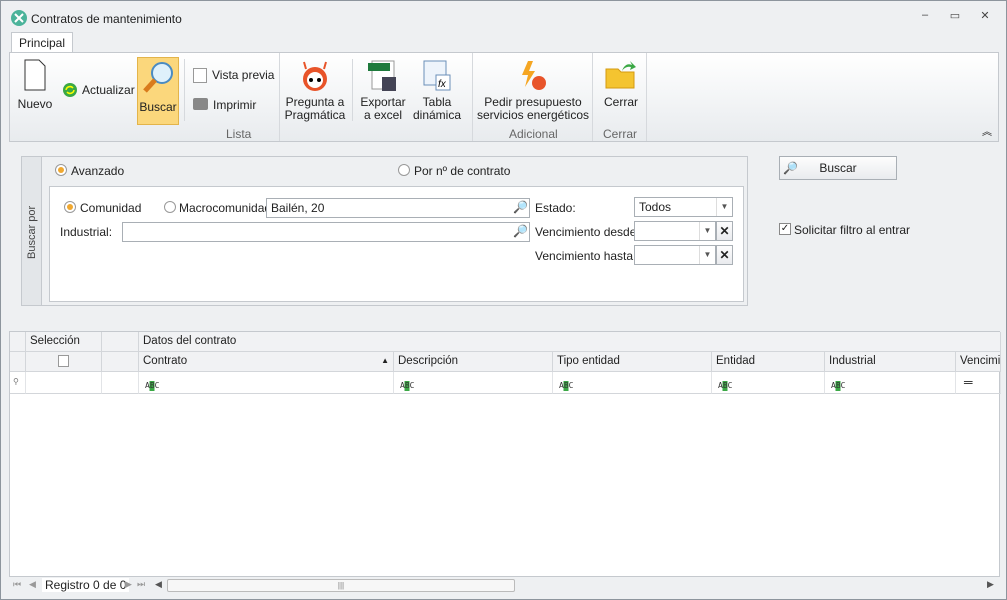  What do you see at coordinates (890, 383) in the screenshot?
I see `filter-cell-industrial: ABC` at bounding box center [890, 383].